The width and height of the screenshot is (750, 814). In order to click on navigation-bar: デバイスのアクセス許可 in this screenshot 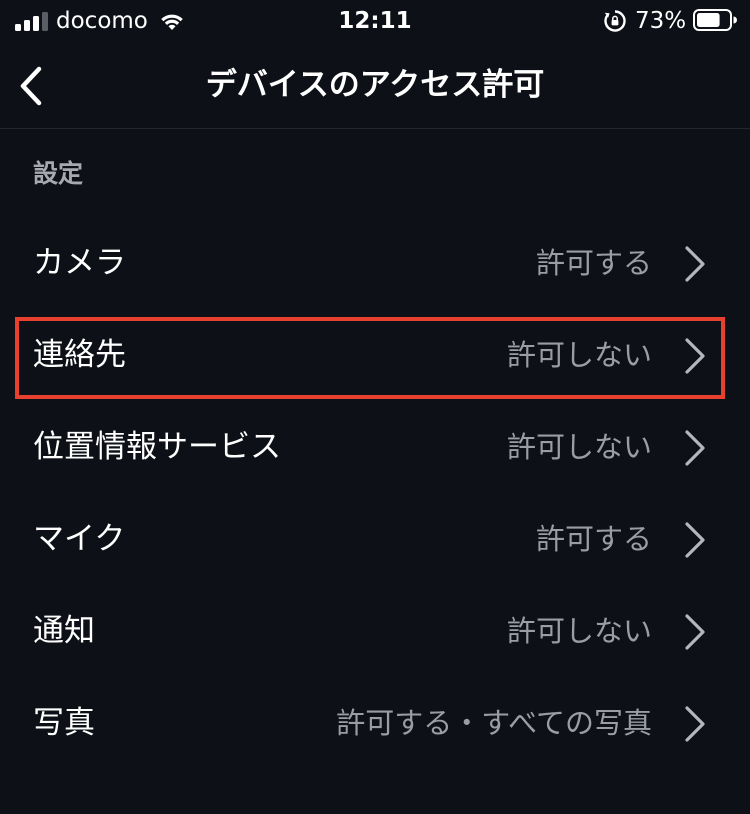, I will do `click(375, 86)`.